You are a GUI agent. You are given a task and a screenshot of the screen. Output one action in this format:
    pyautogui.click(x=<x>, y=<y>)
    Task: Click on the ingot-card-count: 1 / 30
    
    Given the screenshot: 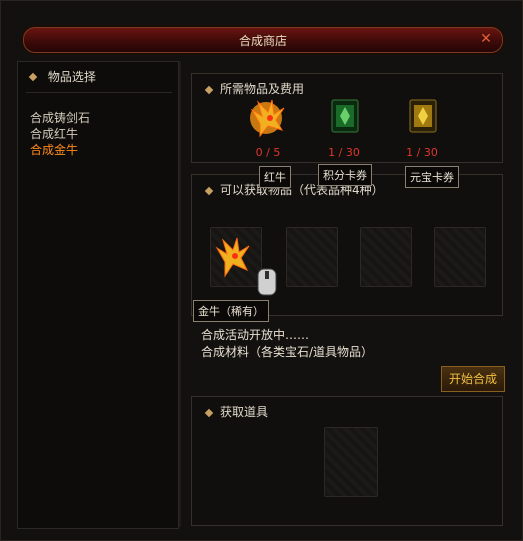 What is the action you would take?
    pyautogui.click(x=422, y=152)
    